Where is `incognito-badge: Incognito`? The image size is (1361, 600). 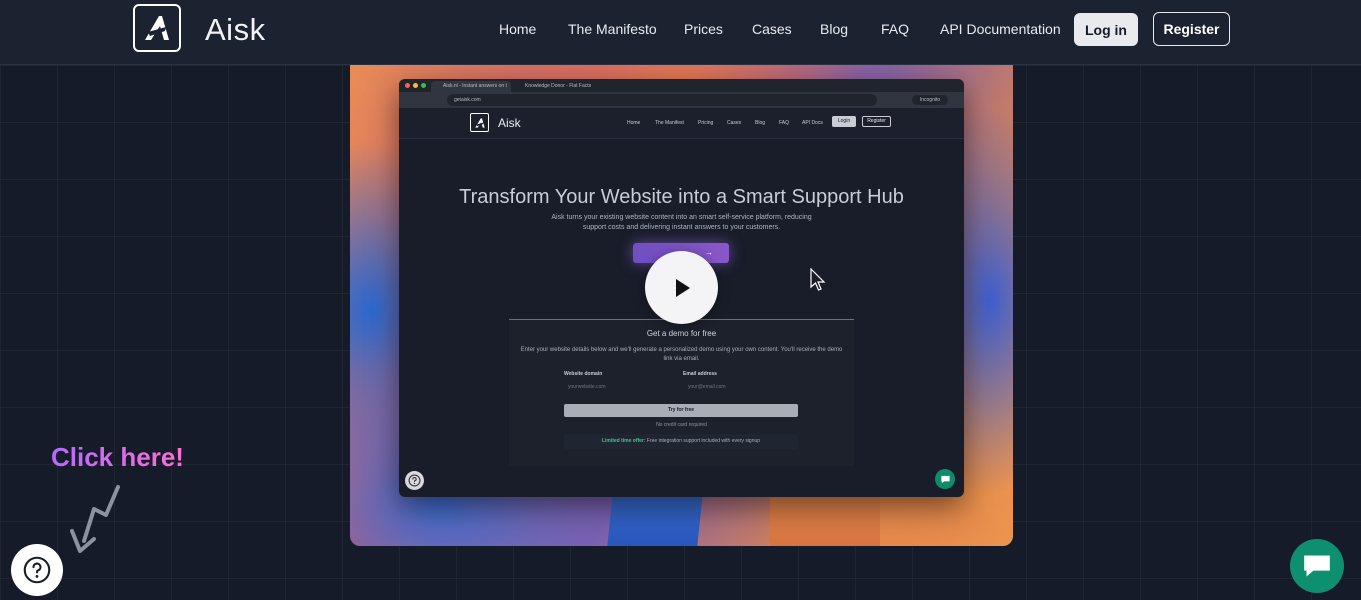 incognito-badge: Incognito is located at coordinates (930, 100).